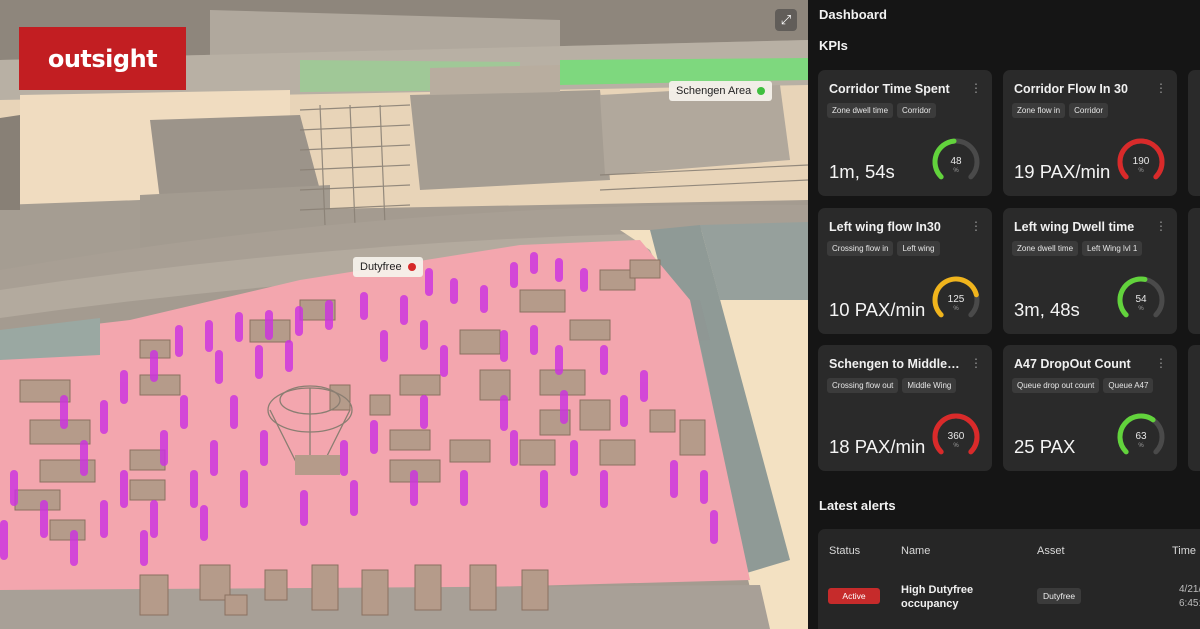  I want to click on asset-tag: Dutyfree, so click(1059, 596).